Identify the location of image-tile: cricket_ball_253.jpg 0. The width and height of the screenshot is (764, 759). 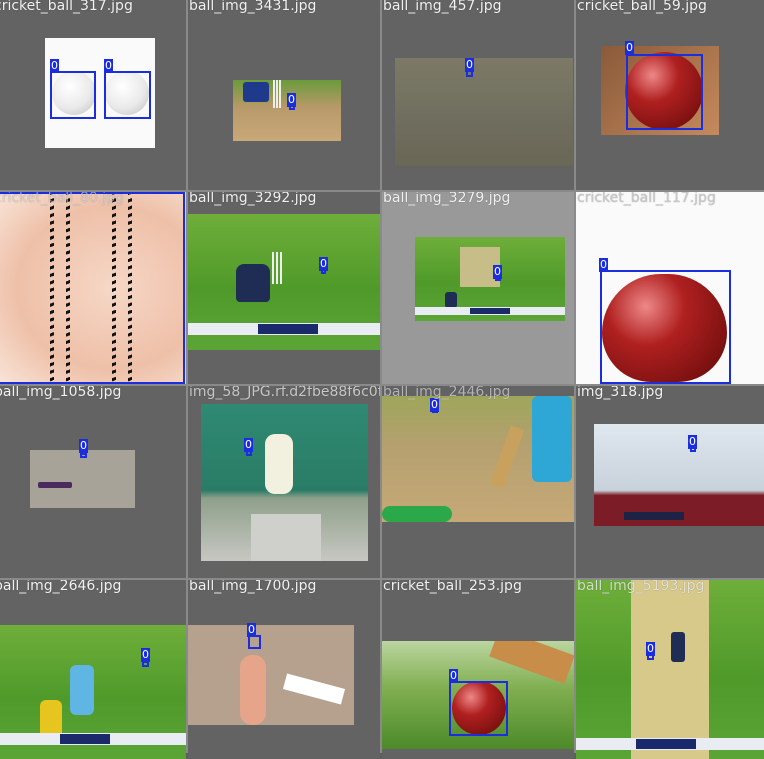
(478, 669).